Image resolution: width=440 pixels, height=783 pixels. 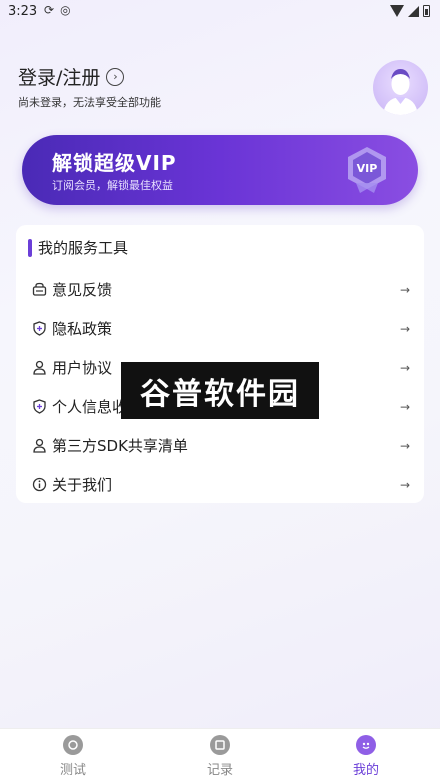 What do you see at coordinates (82, 368) in the screenshot?
I see `menu-label: 用户协议` at bounding box center [82, 368].